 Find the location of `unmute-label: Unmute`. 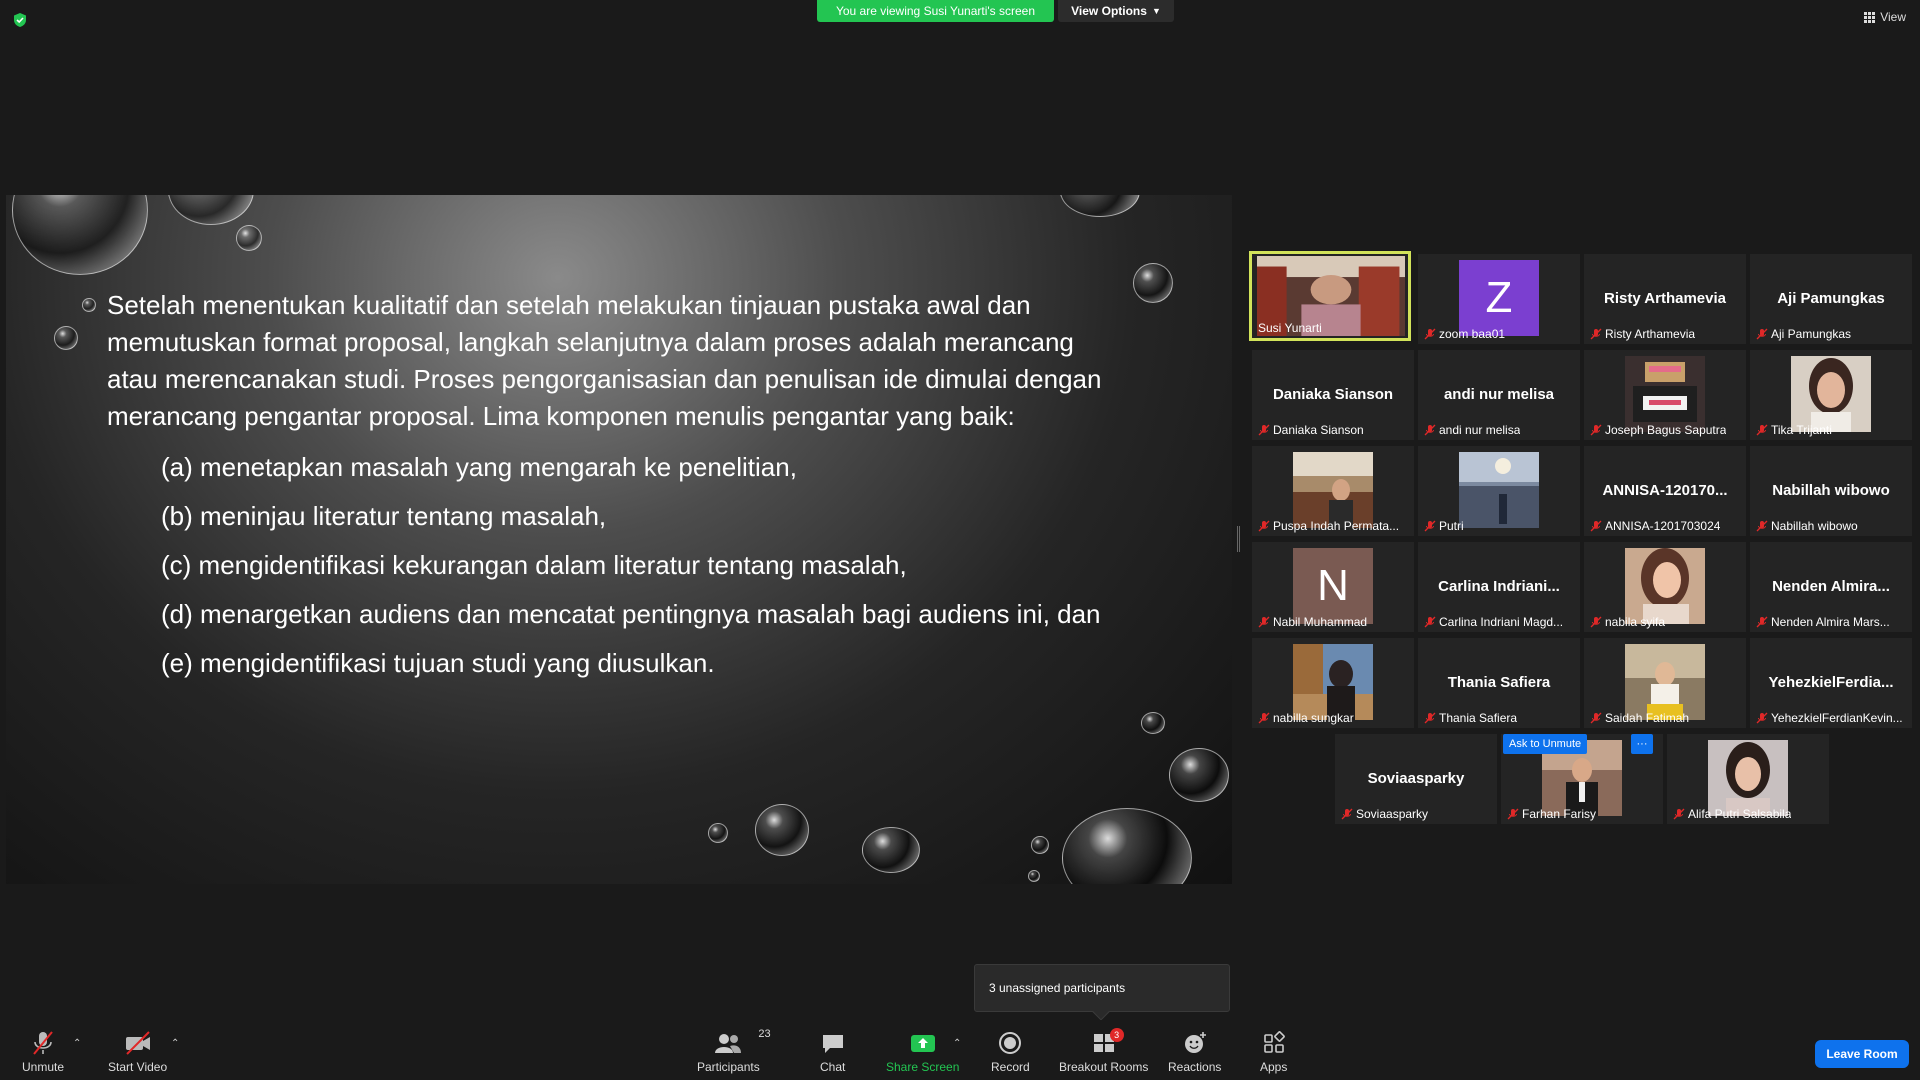

unmute-label: Unmute is located at coordinates (43, 1067).